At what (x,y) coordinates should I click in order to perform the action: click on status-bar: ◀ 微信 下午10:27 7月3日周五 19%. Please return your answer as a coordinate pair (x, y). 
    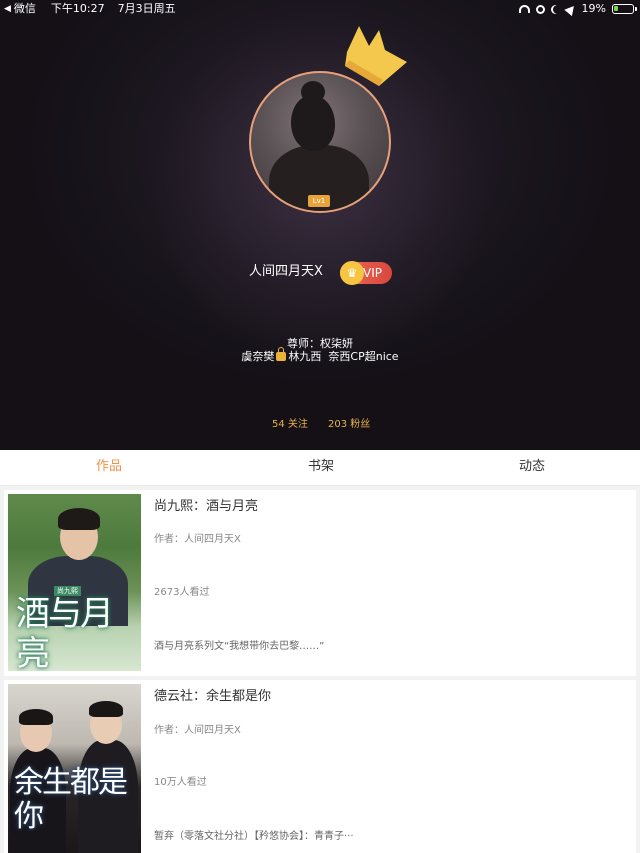
    Looking at the image, I should click on (320, 9).